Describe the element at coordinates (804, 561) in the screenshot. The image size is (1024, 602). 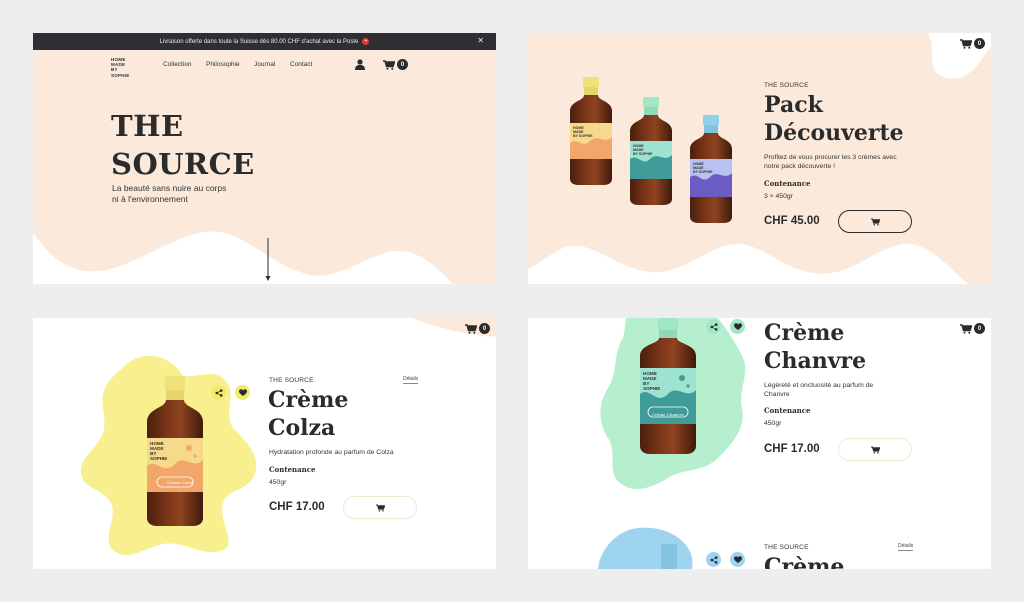
I see `next-product-title: Crème` at that location.